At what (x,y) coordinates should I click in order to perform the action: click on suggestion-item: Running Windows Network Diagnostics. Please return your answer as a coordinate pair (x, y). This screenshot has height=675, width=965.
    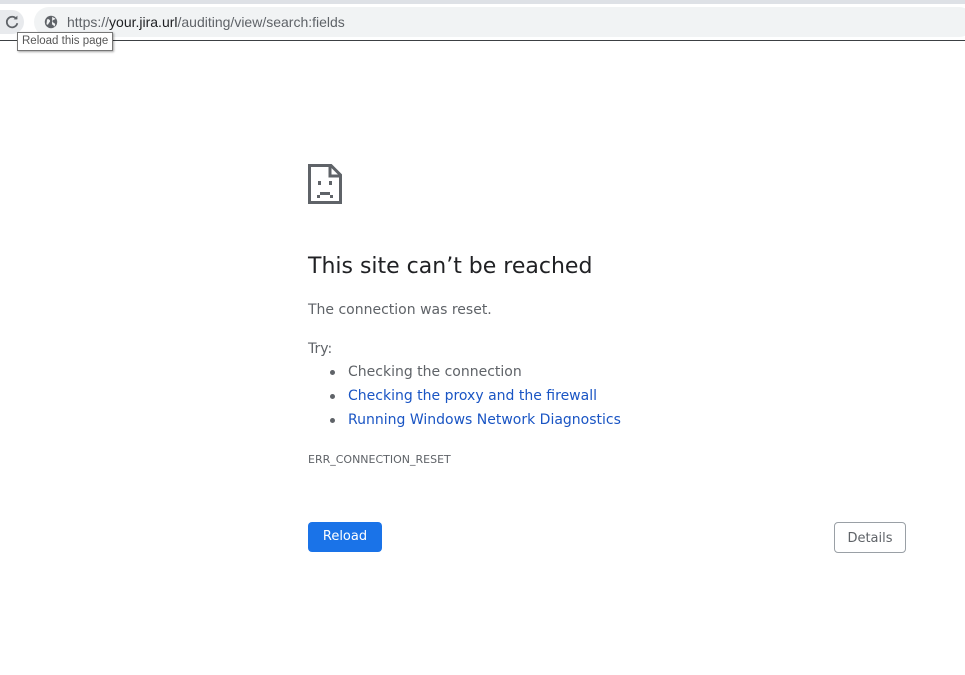
    Looking at the image, I should click on (464, 422).